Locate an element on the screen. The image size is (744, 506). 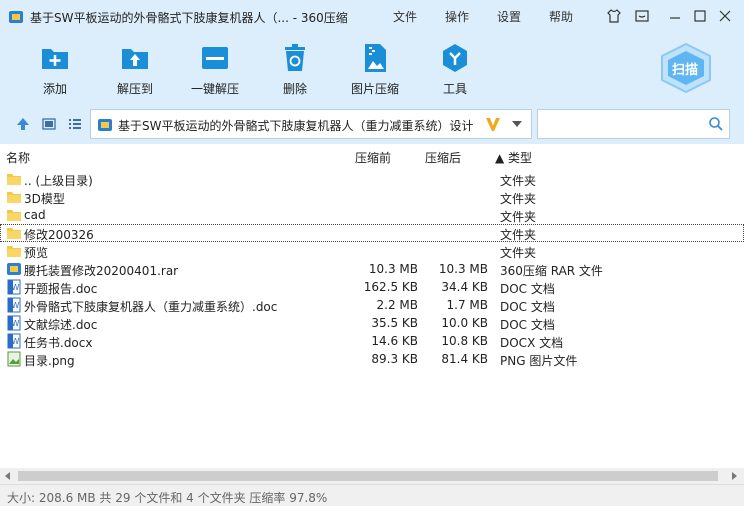
file-size: 10.3 MB is located at coordinates (393, 269).